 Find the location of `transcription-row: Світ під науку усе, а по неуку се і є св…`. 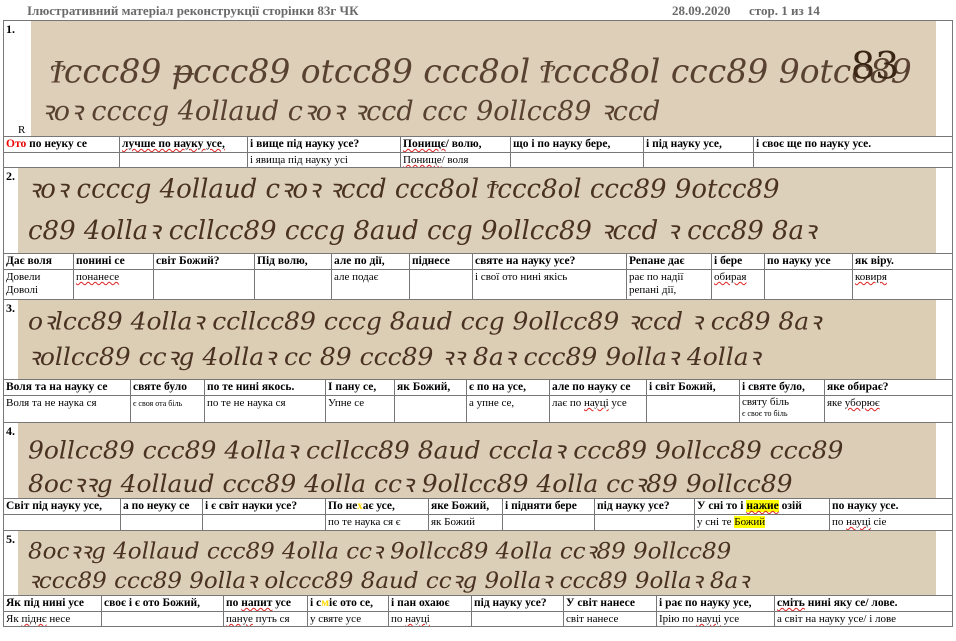

transcription-row: Світ під науку усе, а по неуку се і є св… is located at coordinates (478, 507).